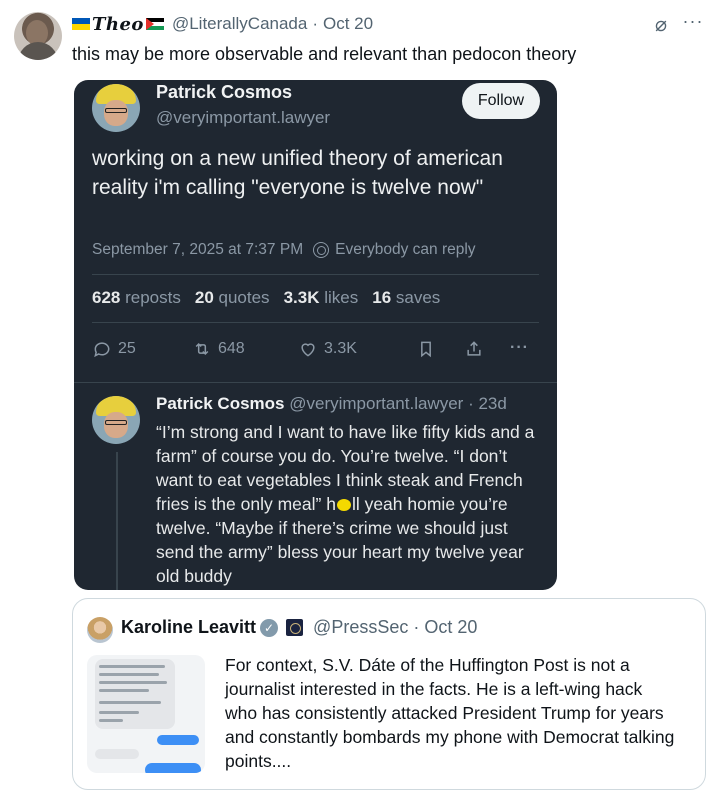 The width and height of the screenshot is (716, 804). I want to click on quoted-handle: @PressSec, so click(361, 627).